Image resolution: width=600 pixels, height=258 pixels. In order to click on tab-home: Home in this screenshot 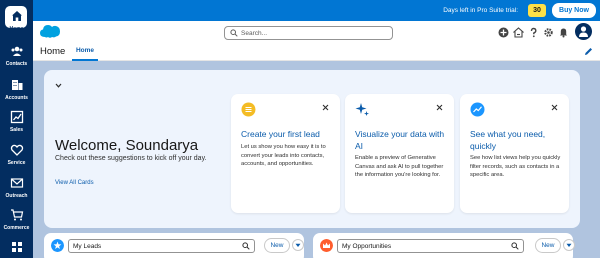, I will do `click(85, 53)`.